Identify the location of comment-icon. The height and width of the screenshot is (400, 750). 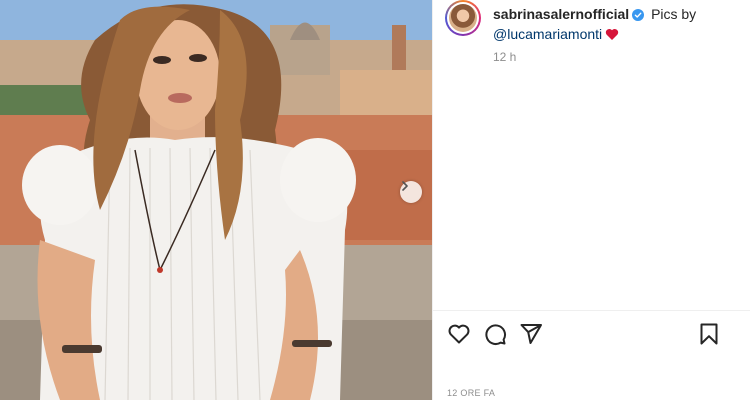
(495, 334).